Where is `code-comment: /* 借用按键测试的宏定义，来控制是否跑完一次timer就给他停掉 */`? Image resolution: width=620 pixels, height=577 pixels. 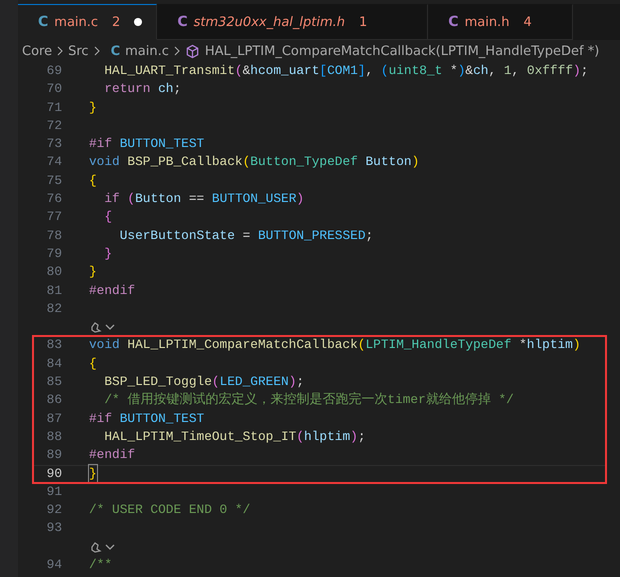 code-comment: /* 借用按键测试的宏定义，来控制是否跑完一次timer就给他停掉 */ is located at coordinates (308, 400).